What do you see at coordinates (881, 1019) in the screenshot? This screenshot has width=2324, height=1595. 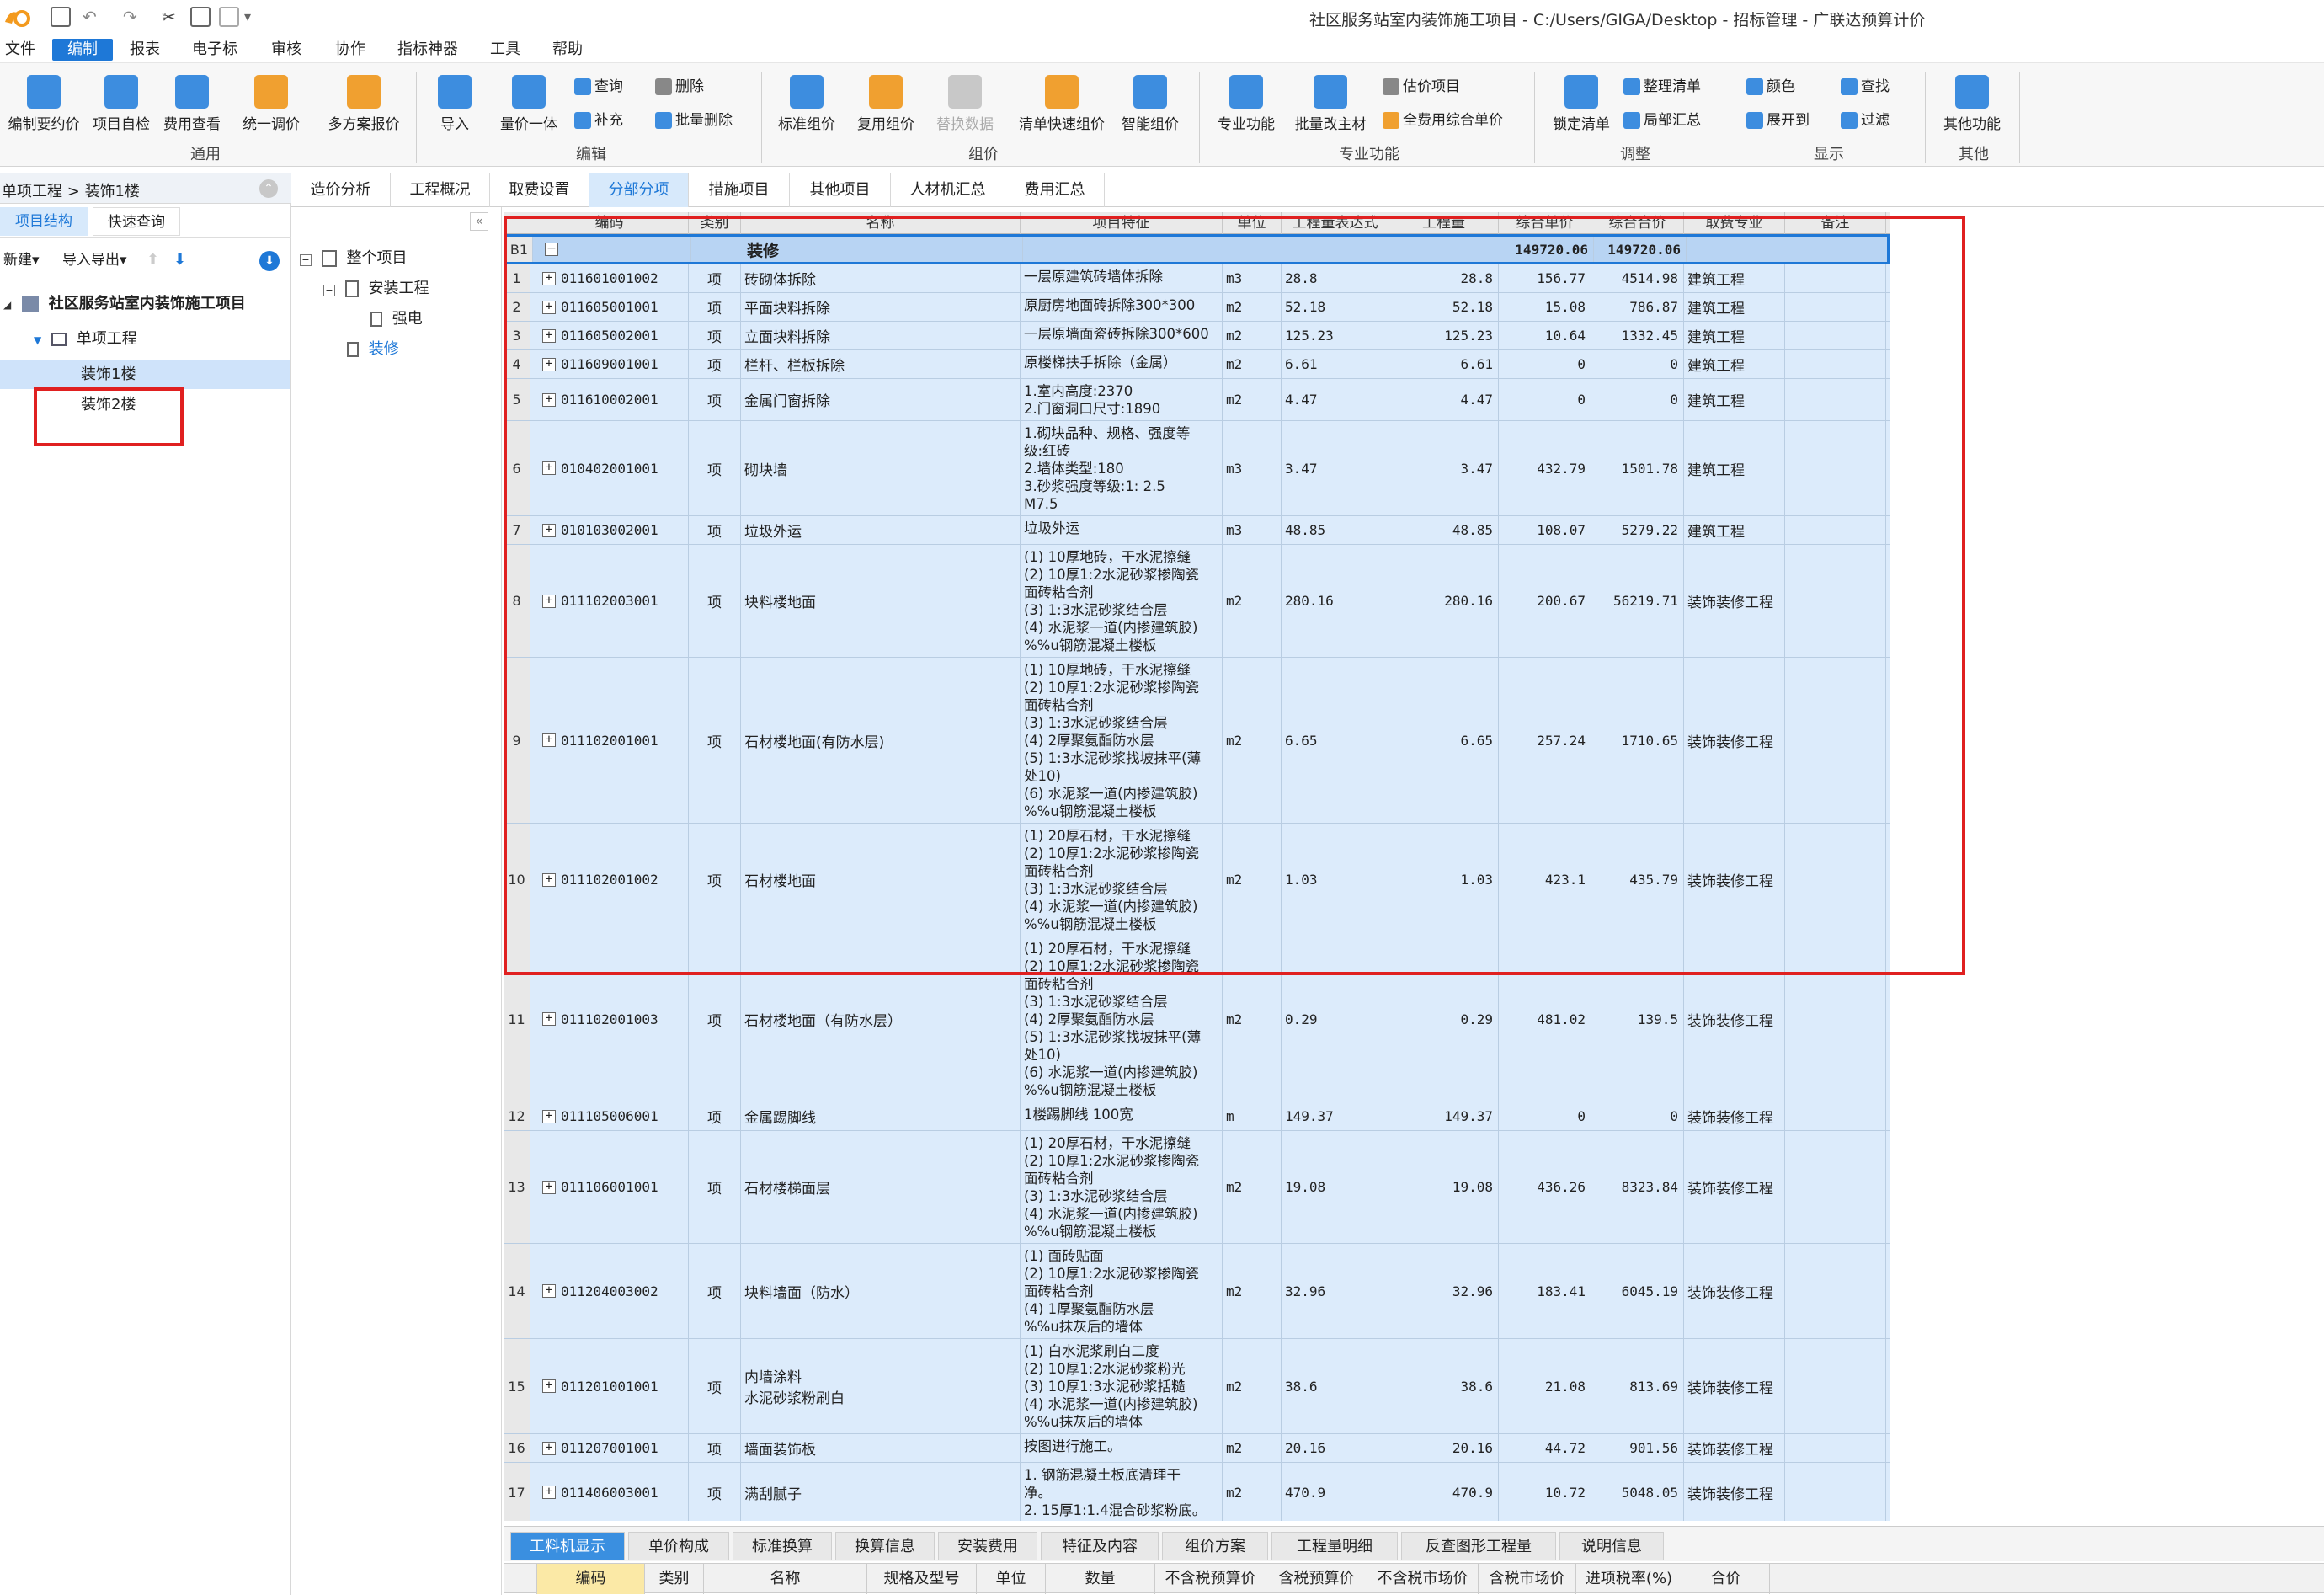 I see `cell-name: 石材楼地面（有防水层）` at bounding box center [881, 1019].